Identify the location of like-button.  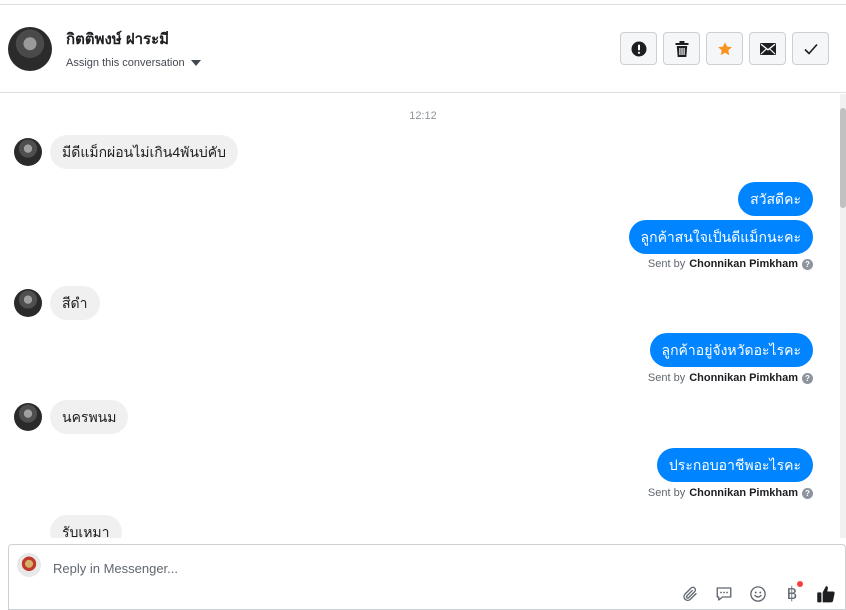
(826, 594).